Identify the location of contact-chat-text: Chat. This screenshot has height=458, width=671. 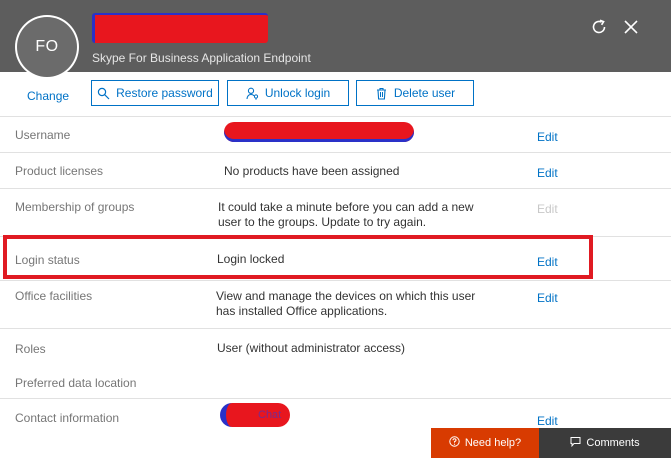
(270, 415).